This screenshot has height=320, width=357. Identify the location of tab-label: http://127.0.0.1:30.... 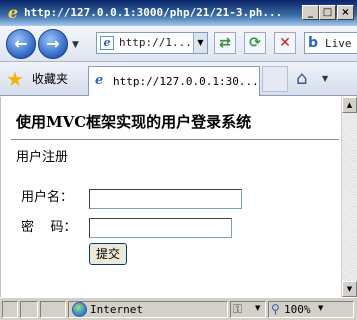
(186, 81).